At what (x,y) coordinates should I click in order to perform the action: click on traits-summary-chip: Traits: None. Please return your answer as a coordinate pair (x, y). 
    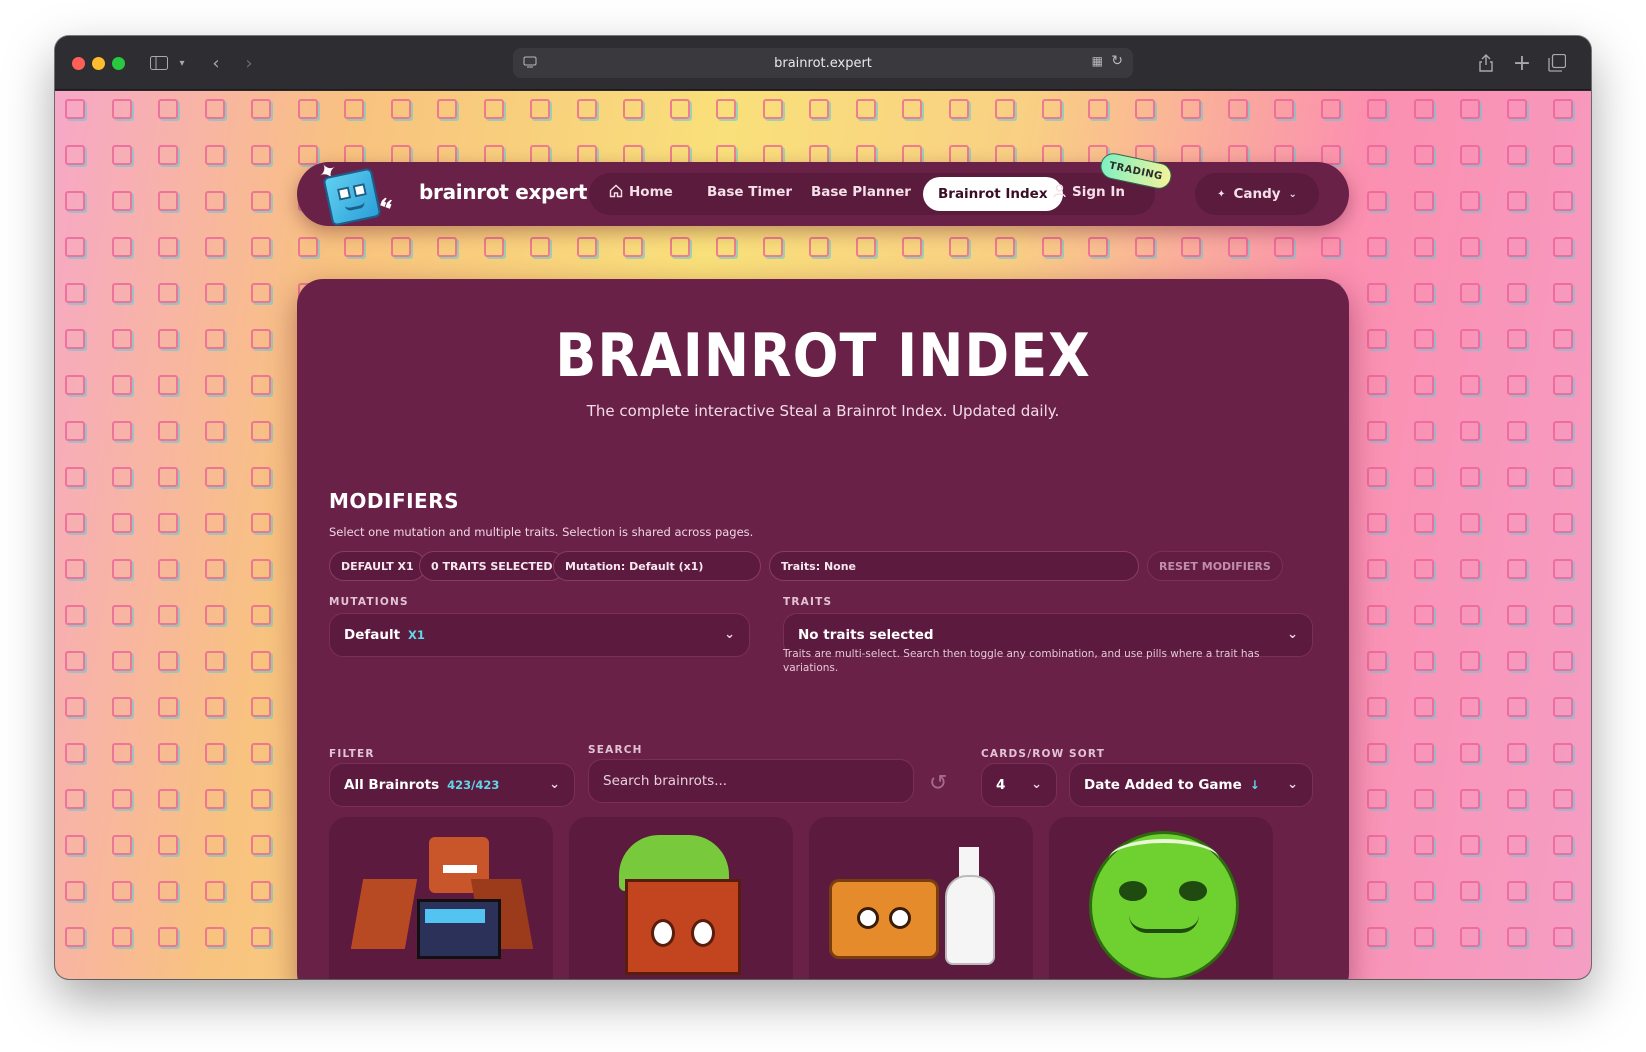
    Looking at the image, I should click on (954, 566).